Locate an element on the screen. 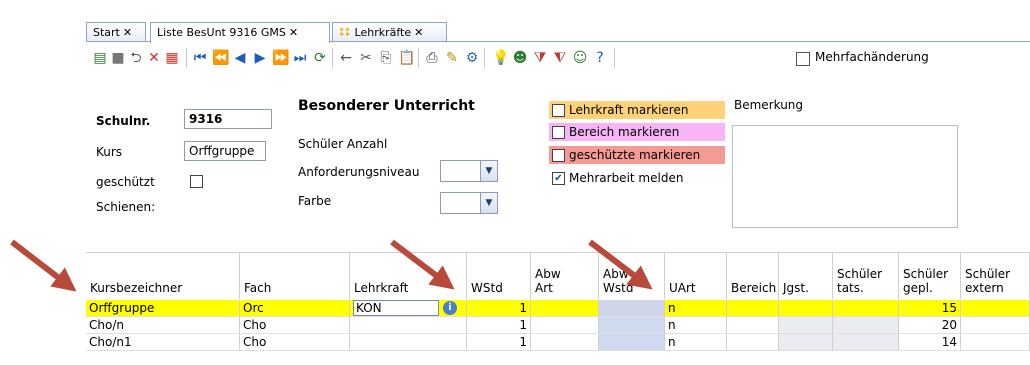 The image size is (1030, 365). copy-icon: ⎘ is located at coordinates (386, 58).